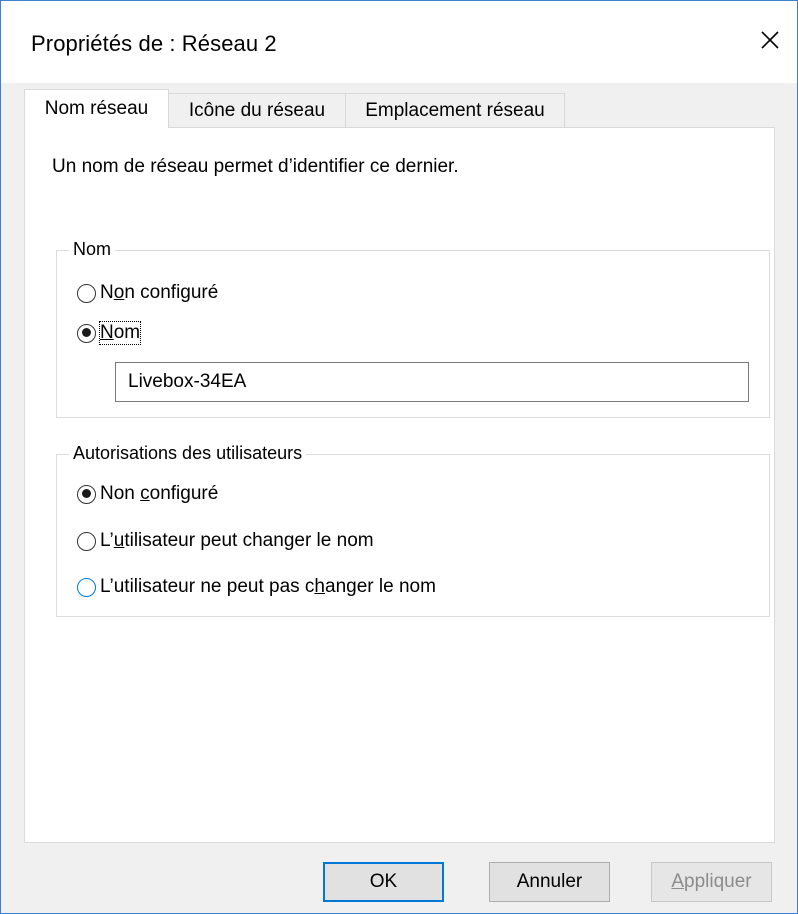 The height and width of the screenshot is (914, 798). I want to click on radio-label: L’utilisateur ne peut pas changer le nom, so click(268, 586).